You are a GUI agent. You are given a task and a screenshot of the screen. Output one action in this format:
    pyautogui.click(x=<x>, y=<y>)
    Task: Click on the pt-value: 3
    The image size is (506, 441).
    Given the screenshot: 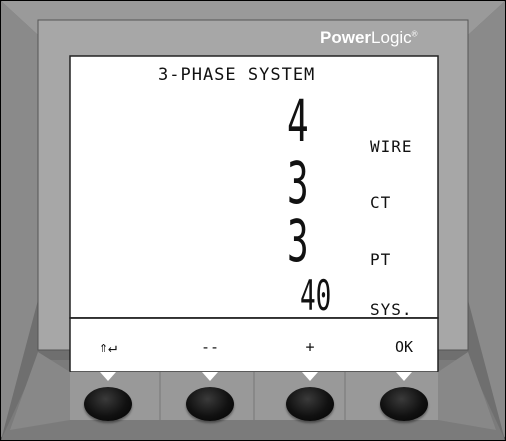 What is the action you would take?
    pyautogui.click(x=298, y=241)
    